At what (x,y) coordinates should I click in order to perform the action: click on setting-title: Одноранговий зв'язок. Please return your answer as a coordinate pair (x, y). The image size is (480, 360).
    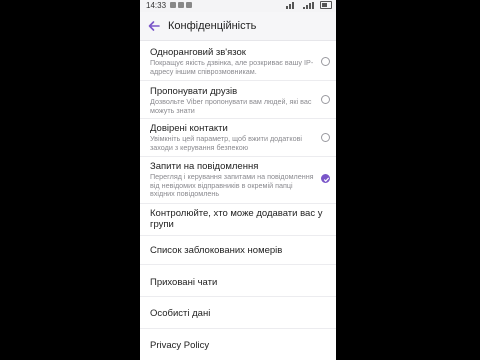
    Looking at the image, I should click on (198, 52).